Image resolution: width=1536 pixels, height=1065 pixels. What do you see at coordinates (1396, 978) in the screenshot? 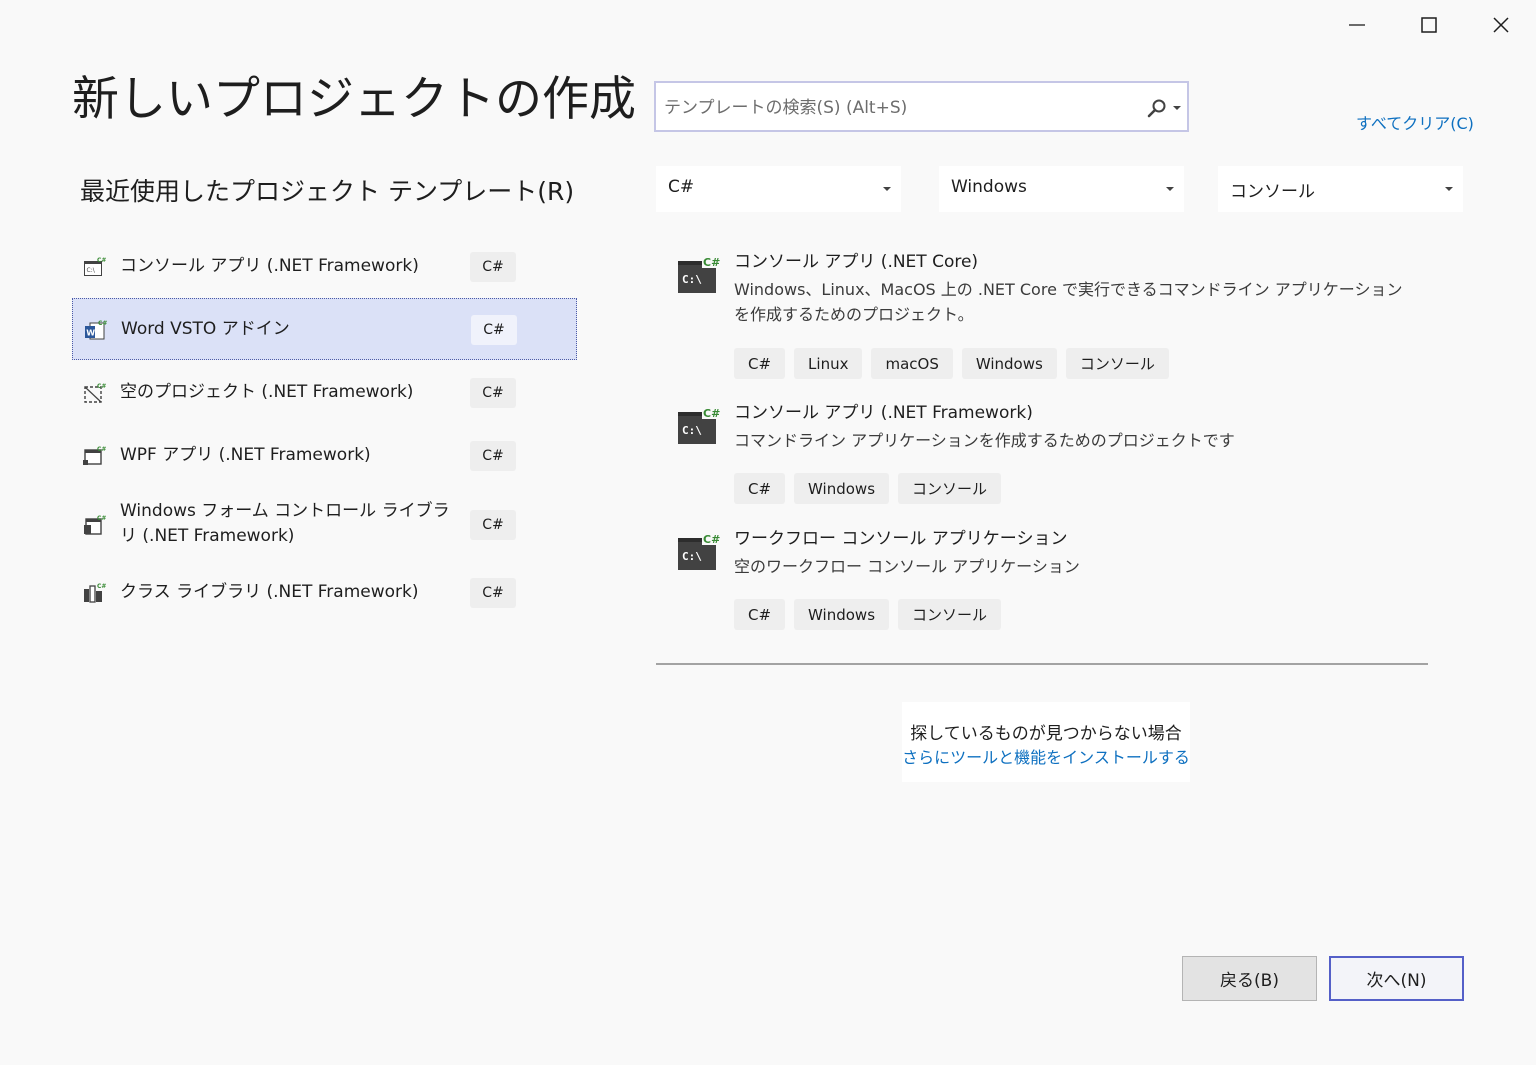
I see `next-button: 次へ(N)` at bounding box center [1396, 978].